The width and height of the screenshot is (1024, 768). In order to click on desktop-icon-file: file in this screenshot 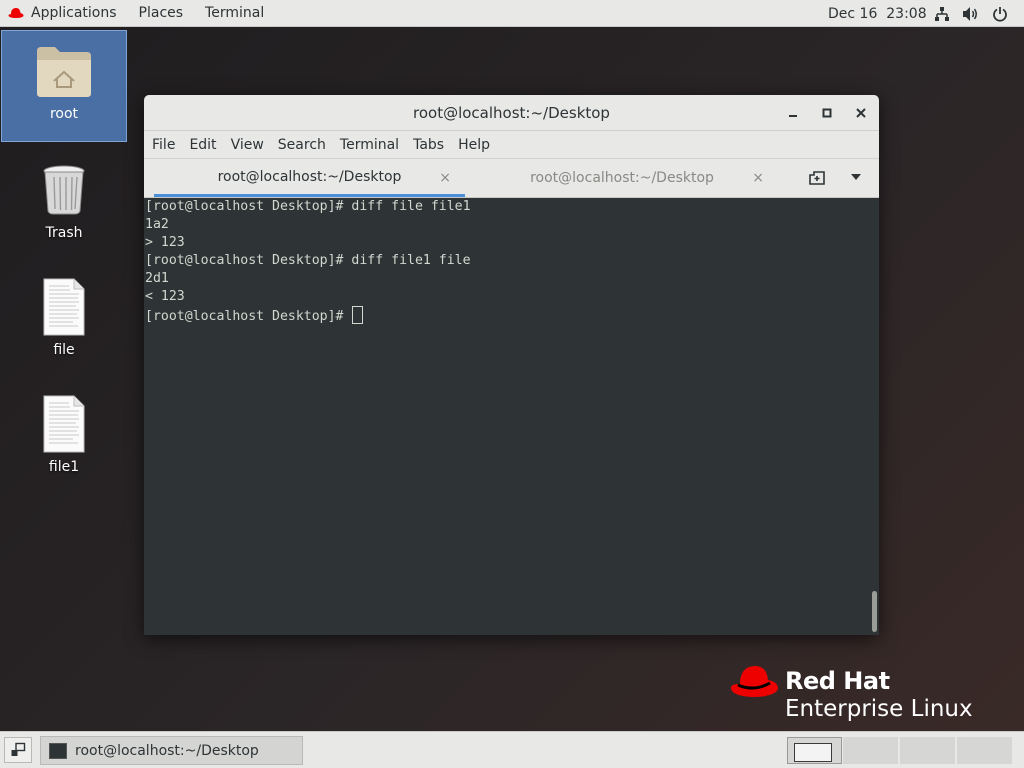, I will do `click(64, 323)`.